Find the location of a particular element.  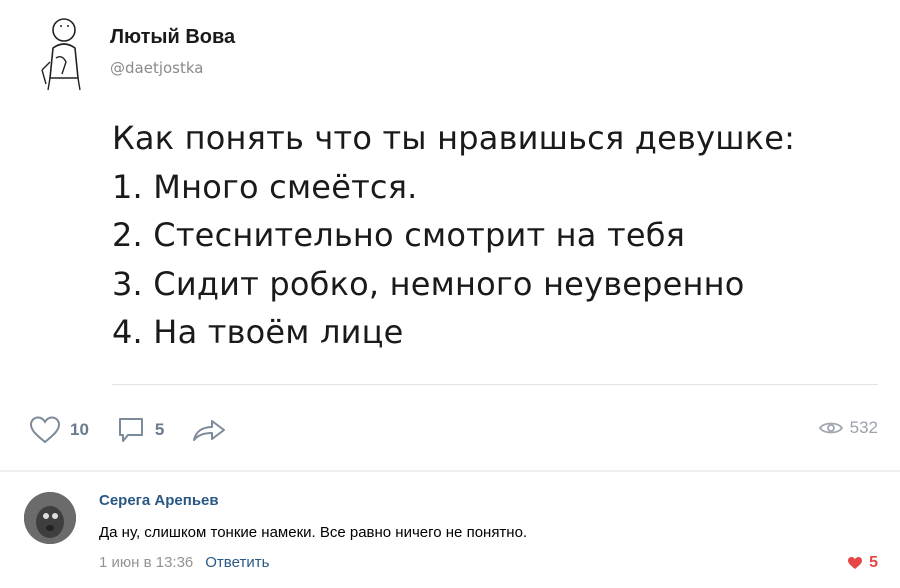

comment-icon is located at coordinates (130, 430).